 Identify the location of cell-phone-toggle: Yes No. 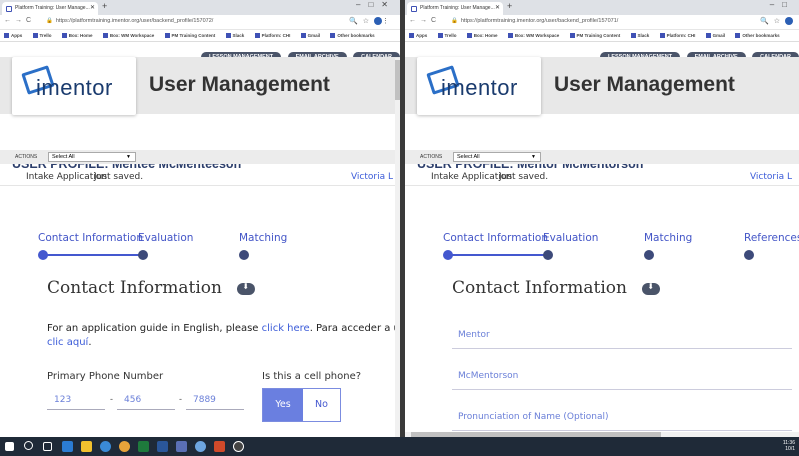
(301, 405).